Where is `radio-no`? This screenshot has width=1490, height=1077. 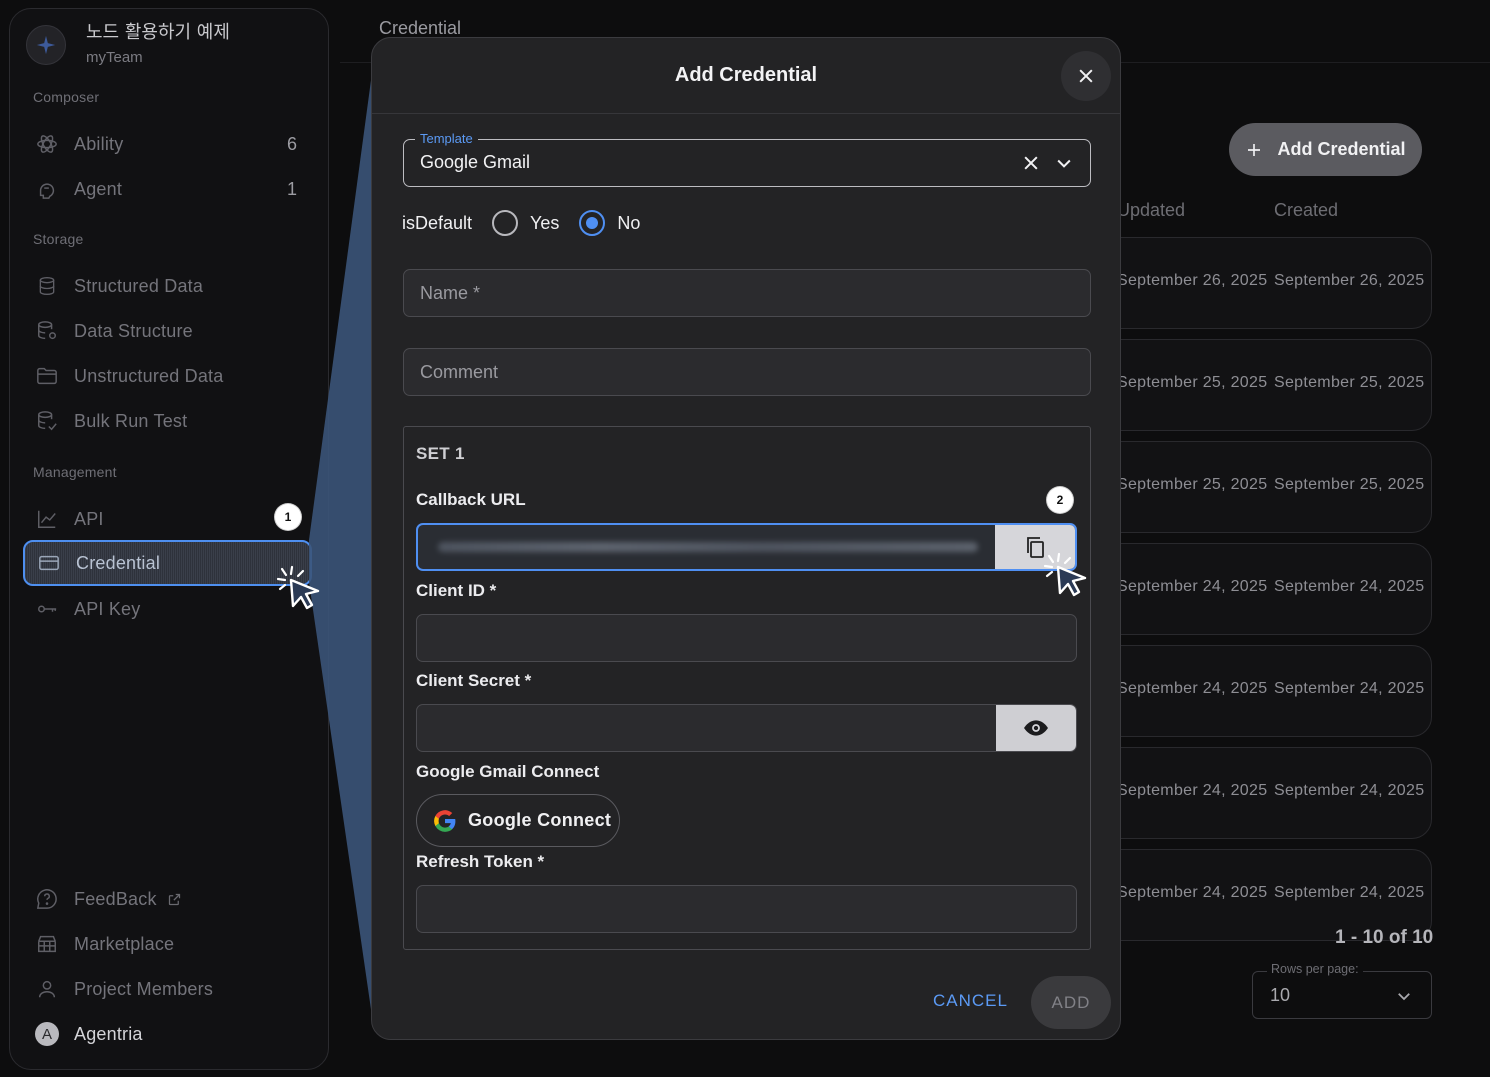
radio-no is located at coordinates (592, 223).